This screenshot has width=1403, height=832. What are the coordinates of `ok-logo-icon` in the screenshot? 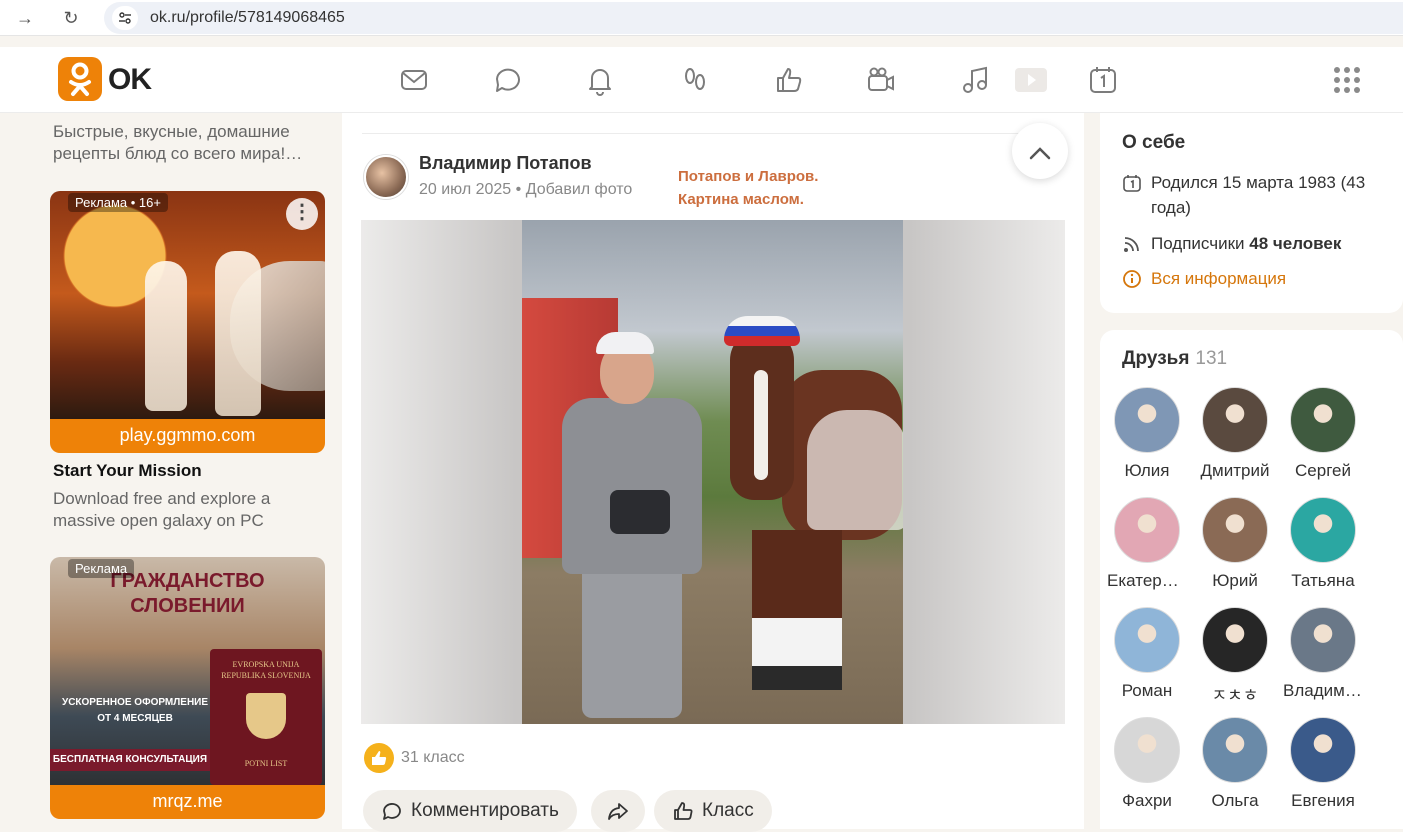 It's located at (80, 79).